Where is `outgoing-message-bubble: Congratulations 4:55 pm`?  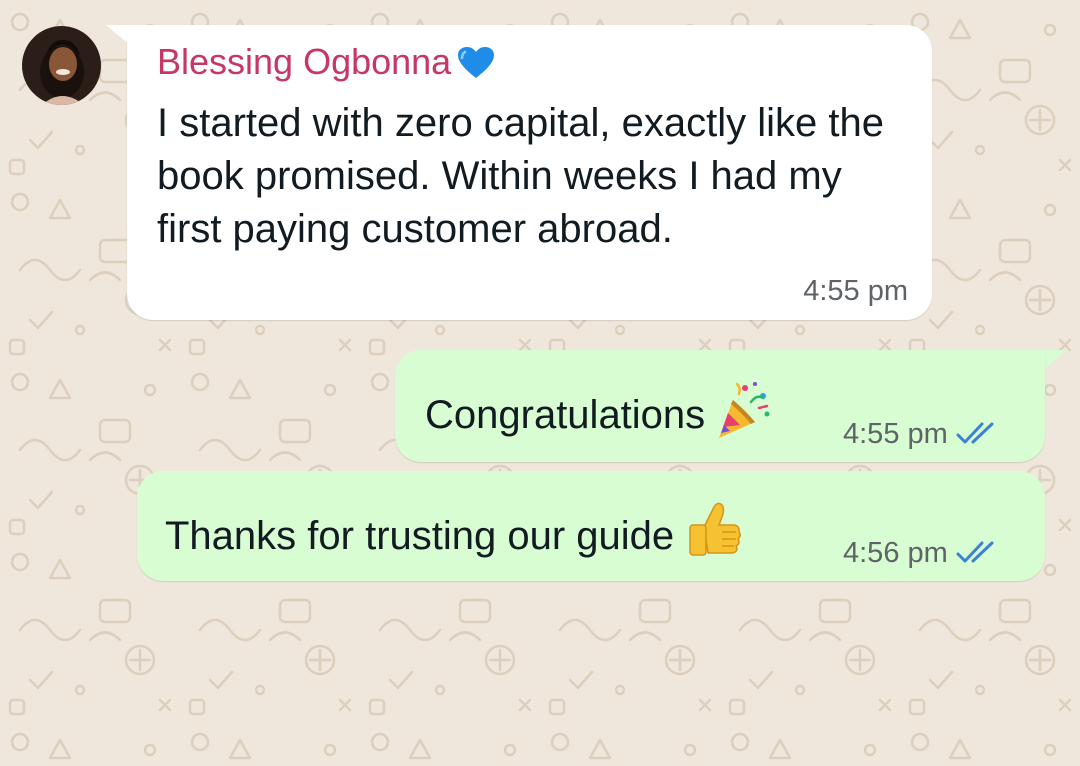 outgoing-message-bubble: Congratulations 4:55 pm is located at coordinates (720, 406).